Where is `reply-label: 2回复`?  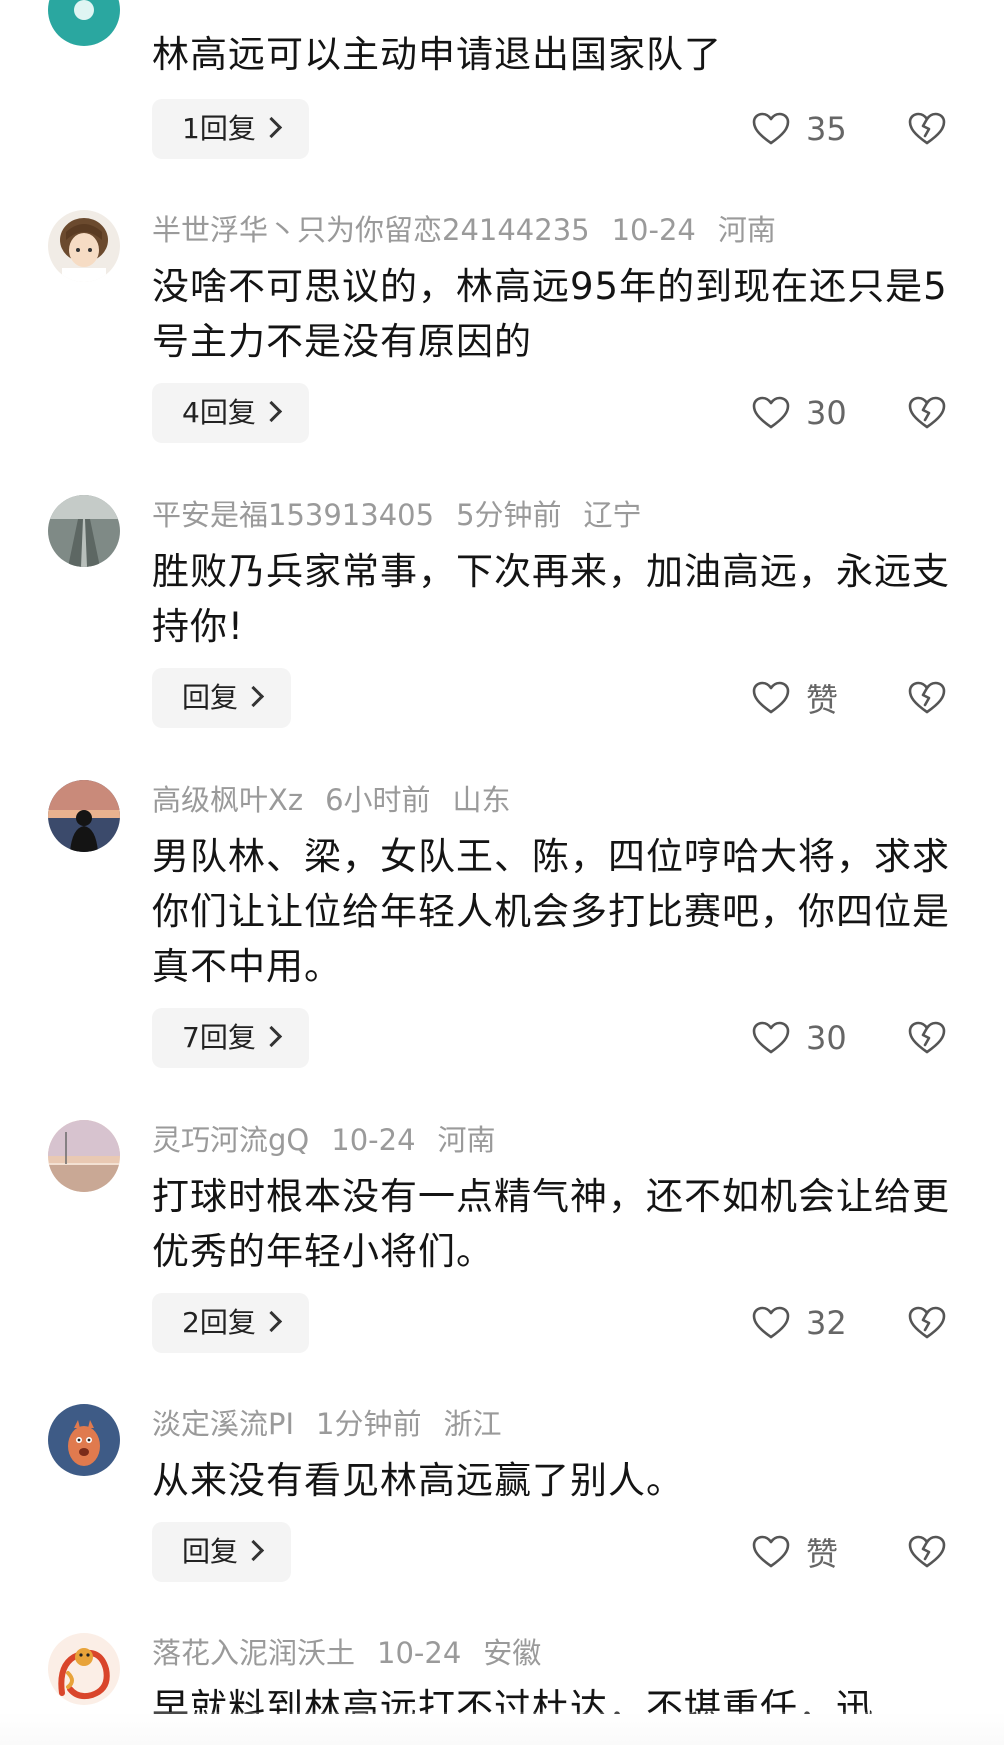
reply-label: 2回复 is located at coordinates (219, 1322).